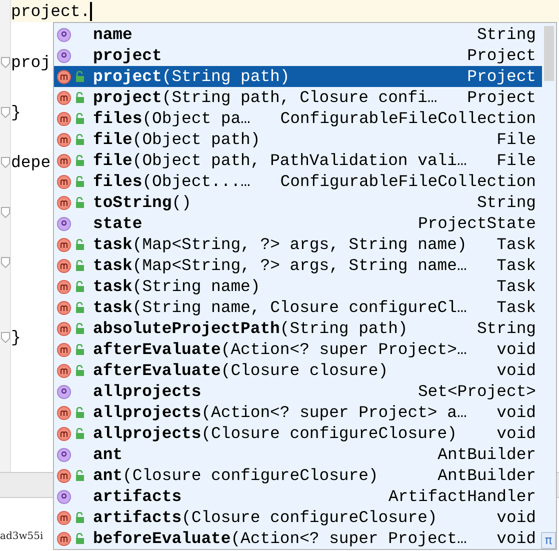  What do you see at coordinates (548, 540) in the screenshot?
I see `pi-symbol: π` at bounding box center [548, 540].